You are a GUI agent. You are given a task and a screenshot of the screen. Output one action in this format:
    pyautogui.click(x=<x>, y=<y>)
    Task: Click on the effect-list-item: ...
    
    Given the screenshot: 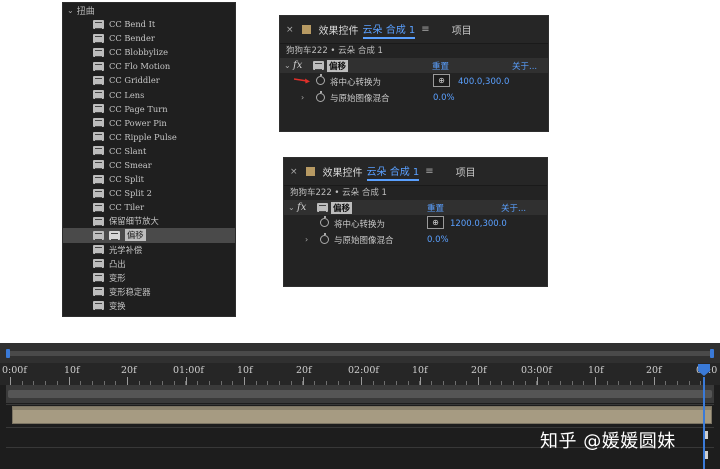 What is the action you would take?
    pyautogui.click(x=149, y=314)
    